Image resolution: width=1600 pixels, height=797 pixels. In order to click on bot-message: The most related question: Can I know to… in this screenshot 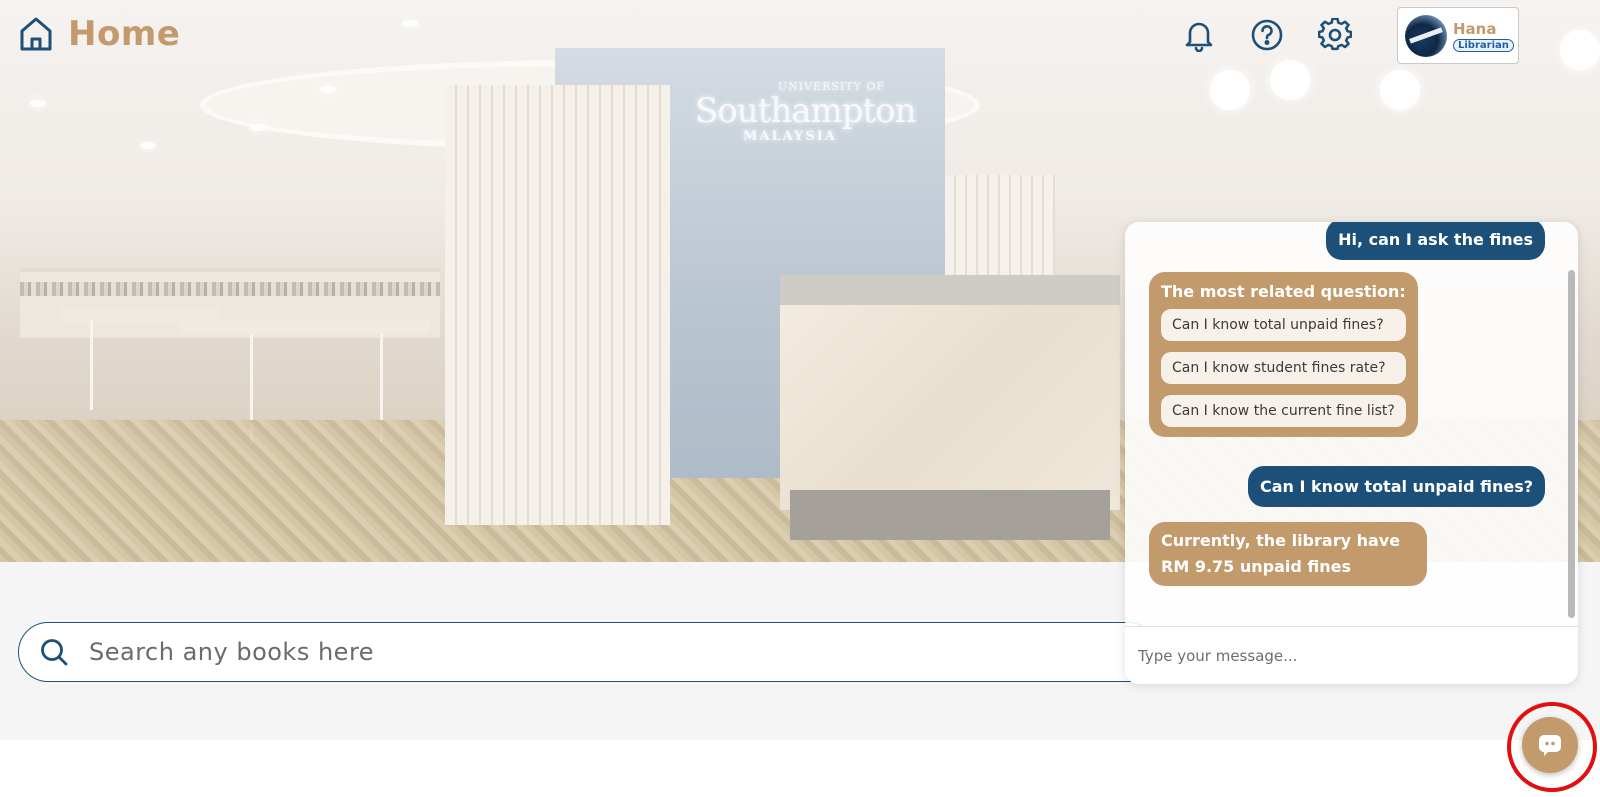, I will do `click(1283, 354)`.